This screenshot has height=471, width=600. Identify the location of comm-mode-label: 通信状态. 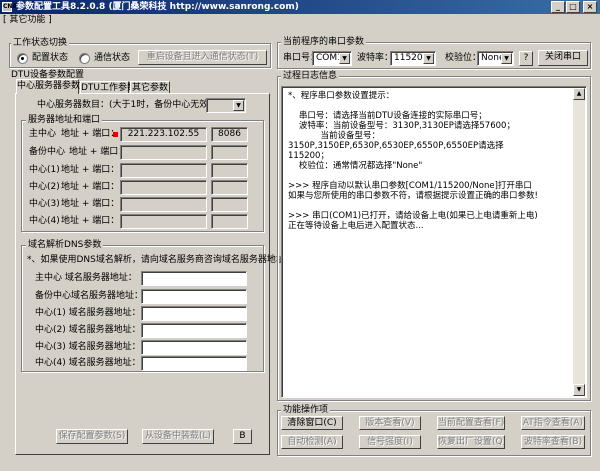
(112, 58).